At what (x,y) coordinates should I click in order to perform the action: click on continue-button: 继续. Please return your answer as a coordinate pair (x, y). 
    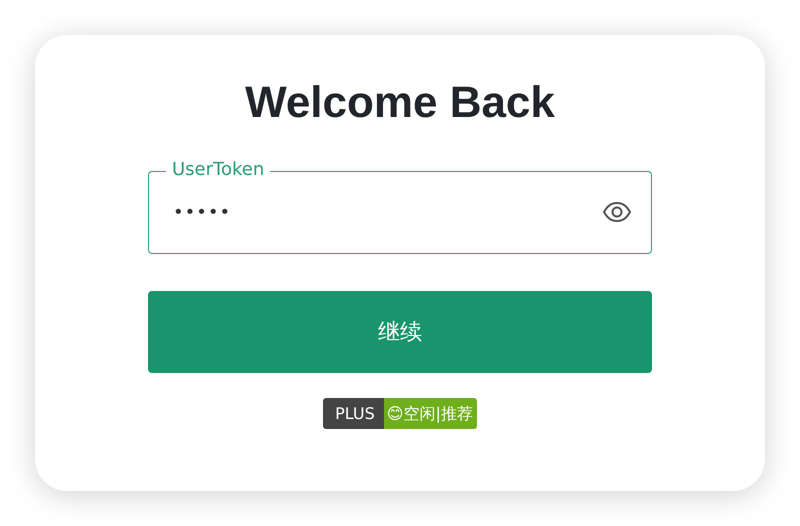
    Looking at the image, I should click on (400, 332).